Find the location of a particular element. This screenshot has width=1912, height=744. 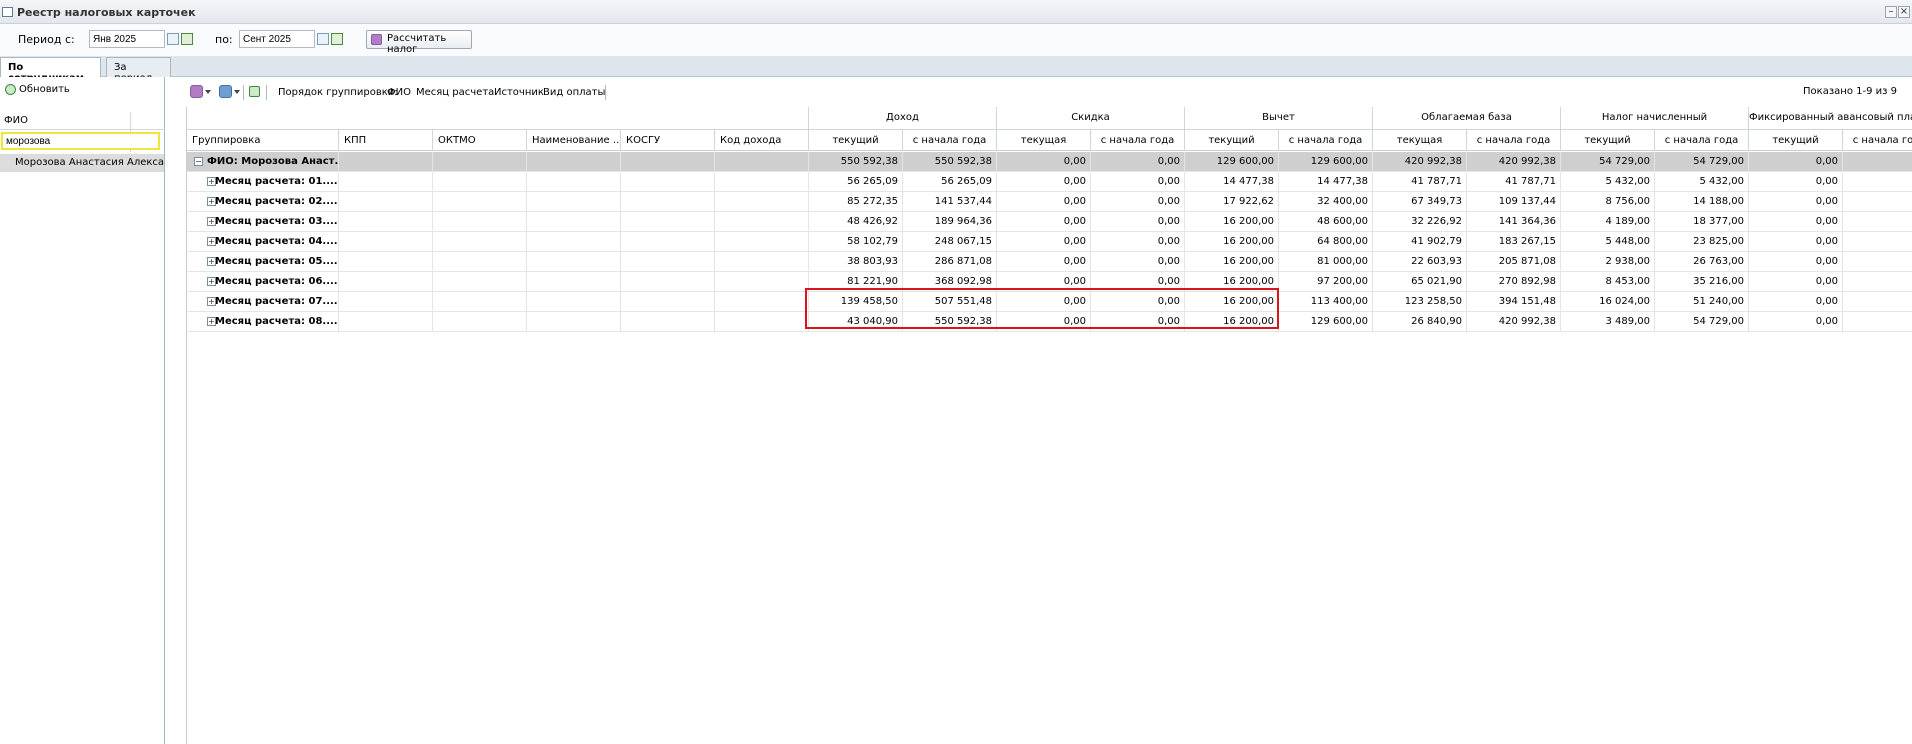

collapse-icon: − is located at coordinates (198, 161).